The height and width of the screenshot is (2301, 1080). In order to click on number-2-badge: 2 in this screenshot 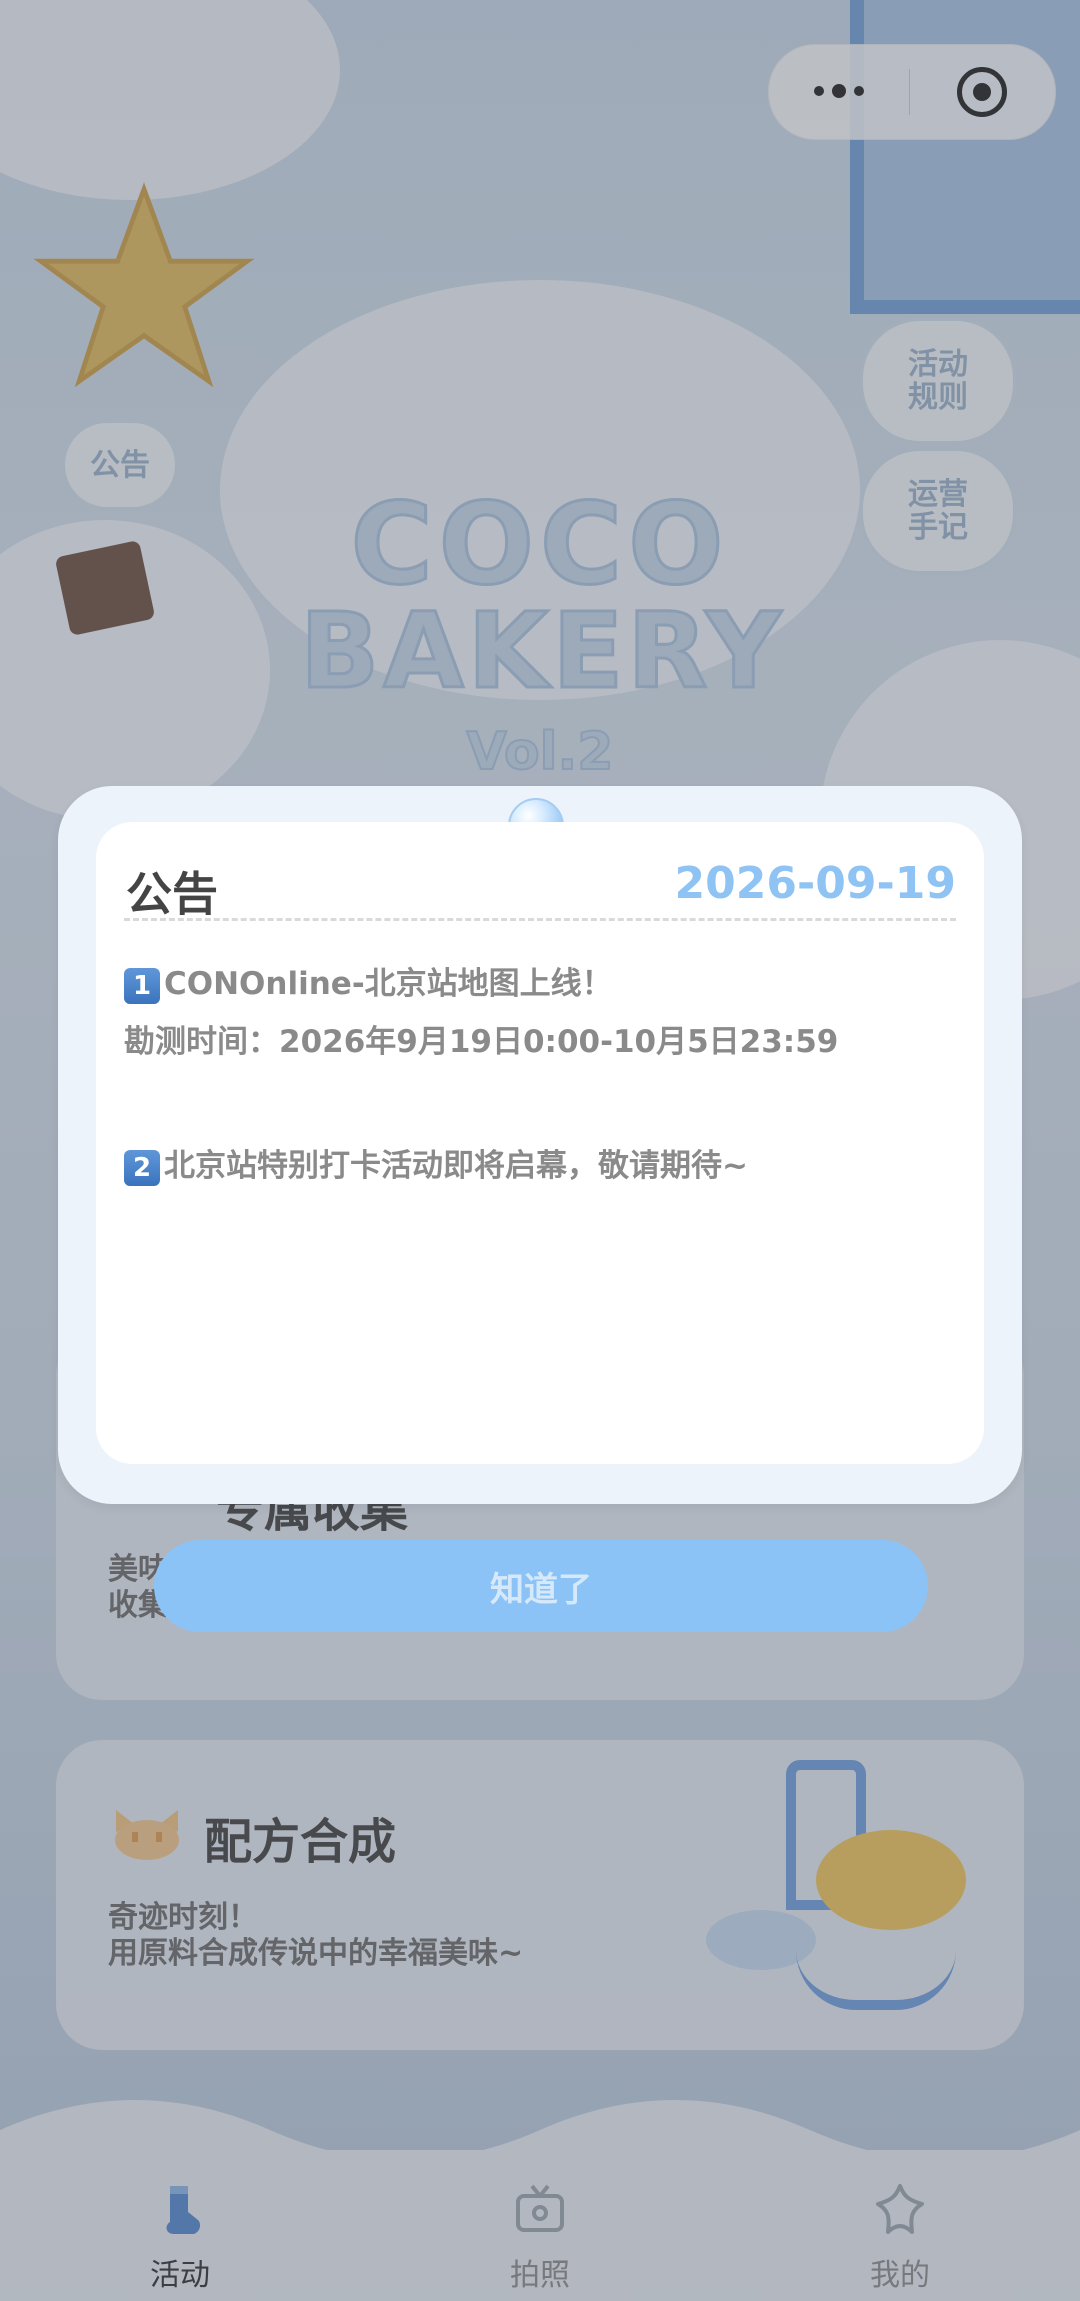, I will do `click(142, 1167)`.